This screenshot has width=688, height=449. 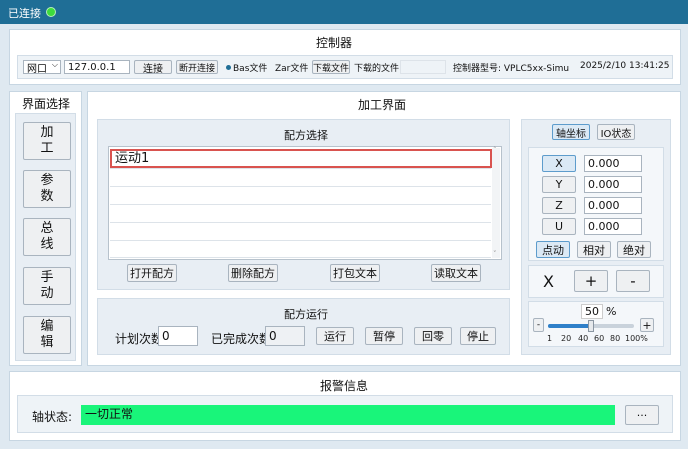 What do you see at coordinates (613, 163) in the screenshot?
I see `axis-x-value: 0.000` at bounding box center [613, 163].